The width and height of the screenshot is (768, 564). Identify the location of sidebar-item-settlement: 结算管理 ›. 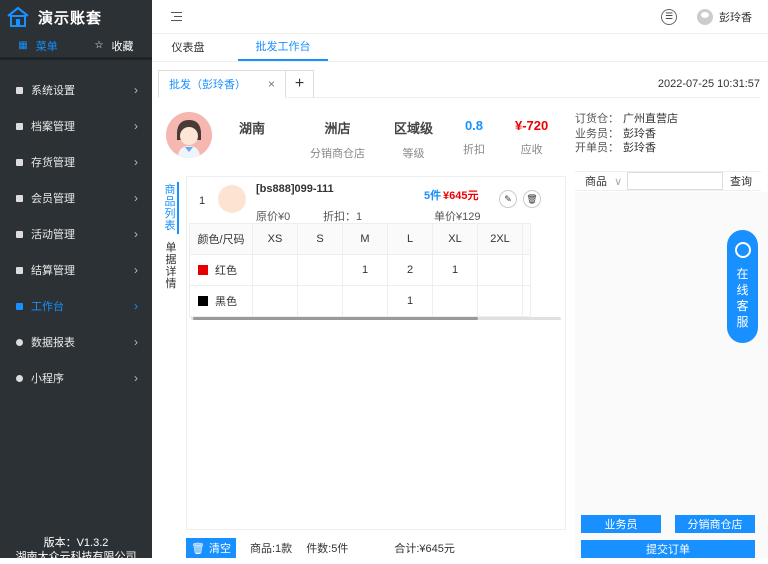
(76, 270).